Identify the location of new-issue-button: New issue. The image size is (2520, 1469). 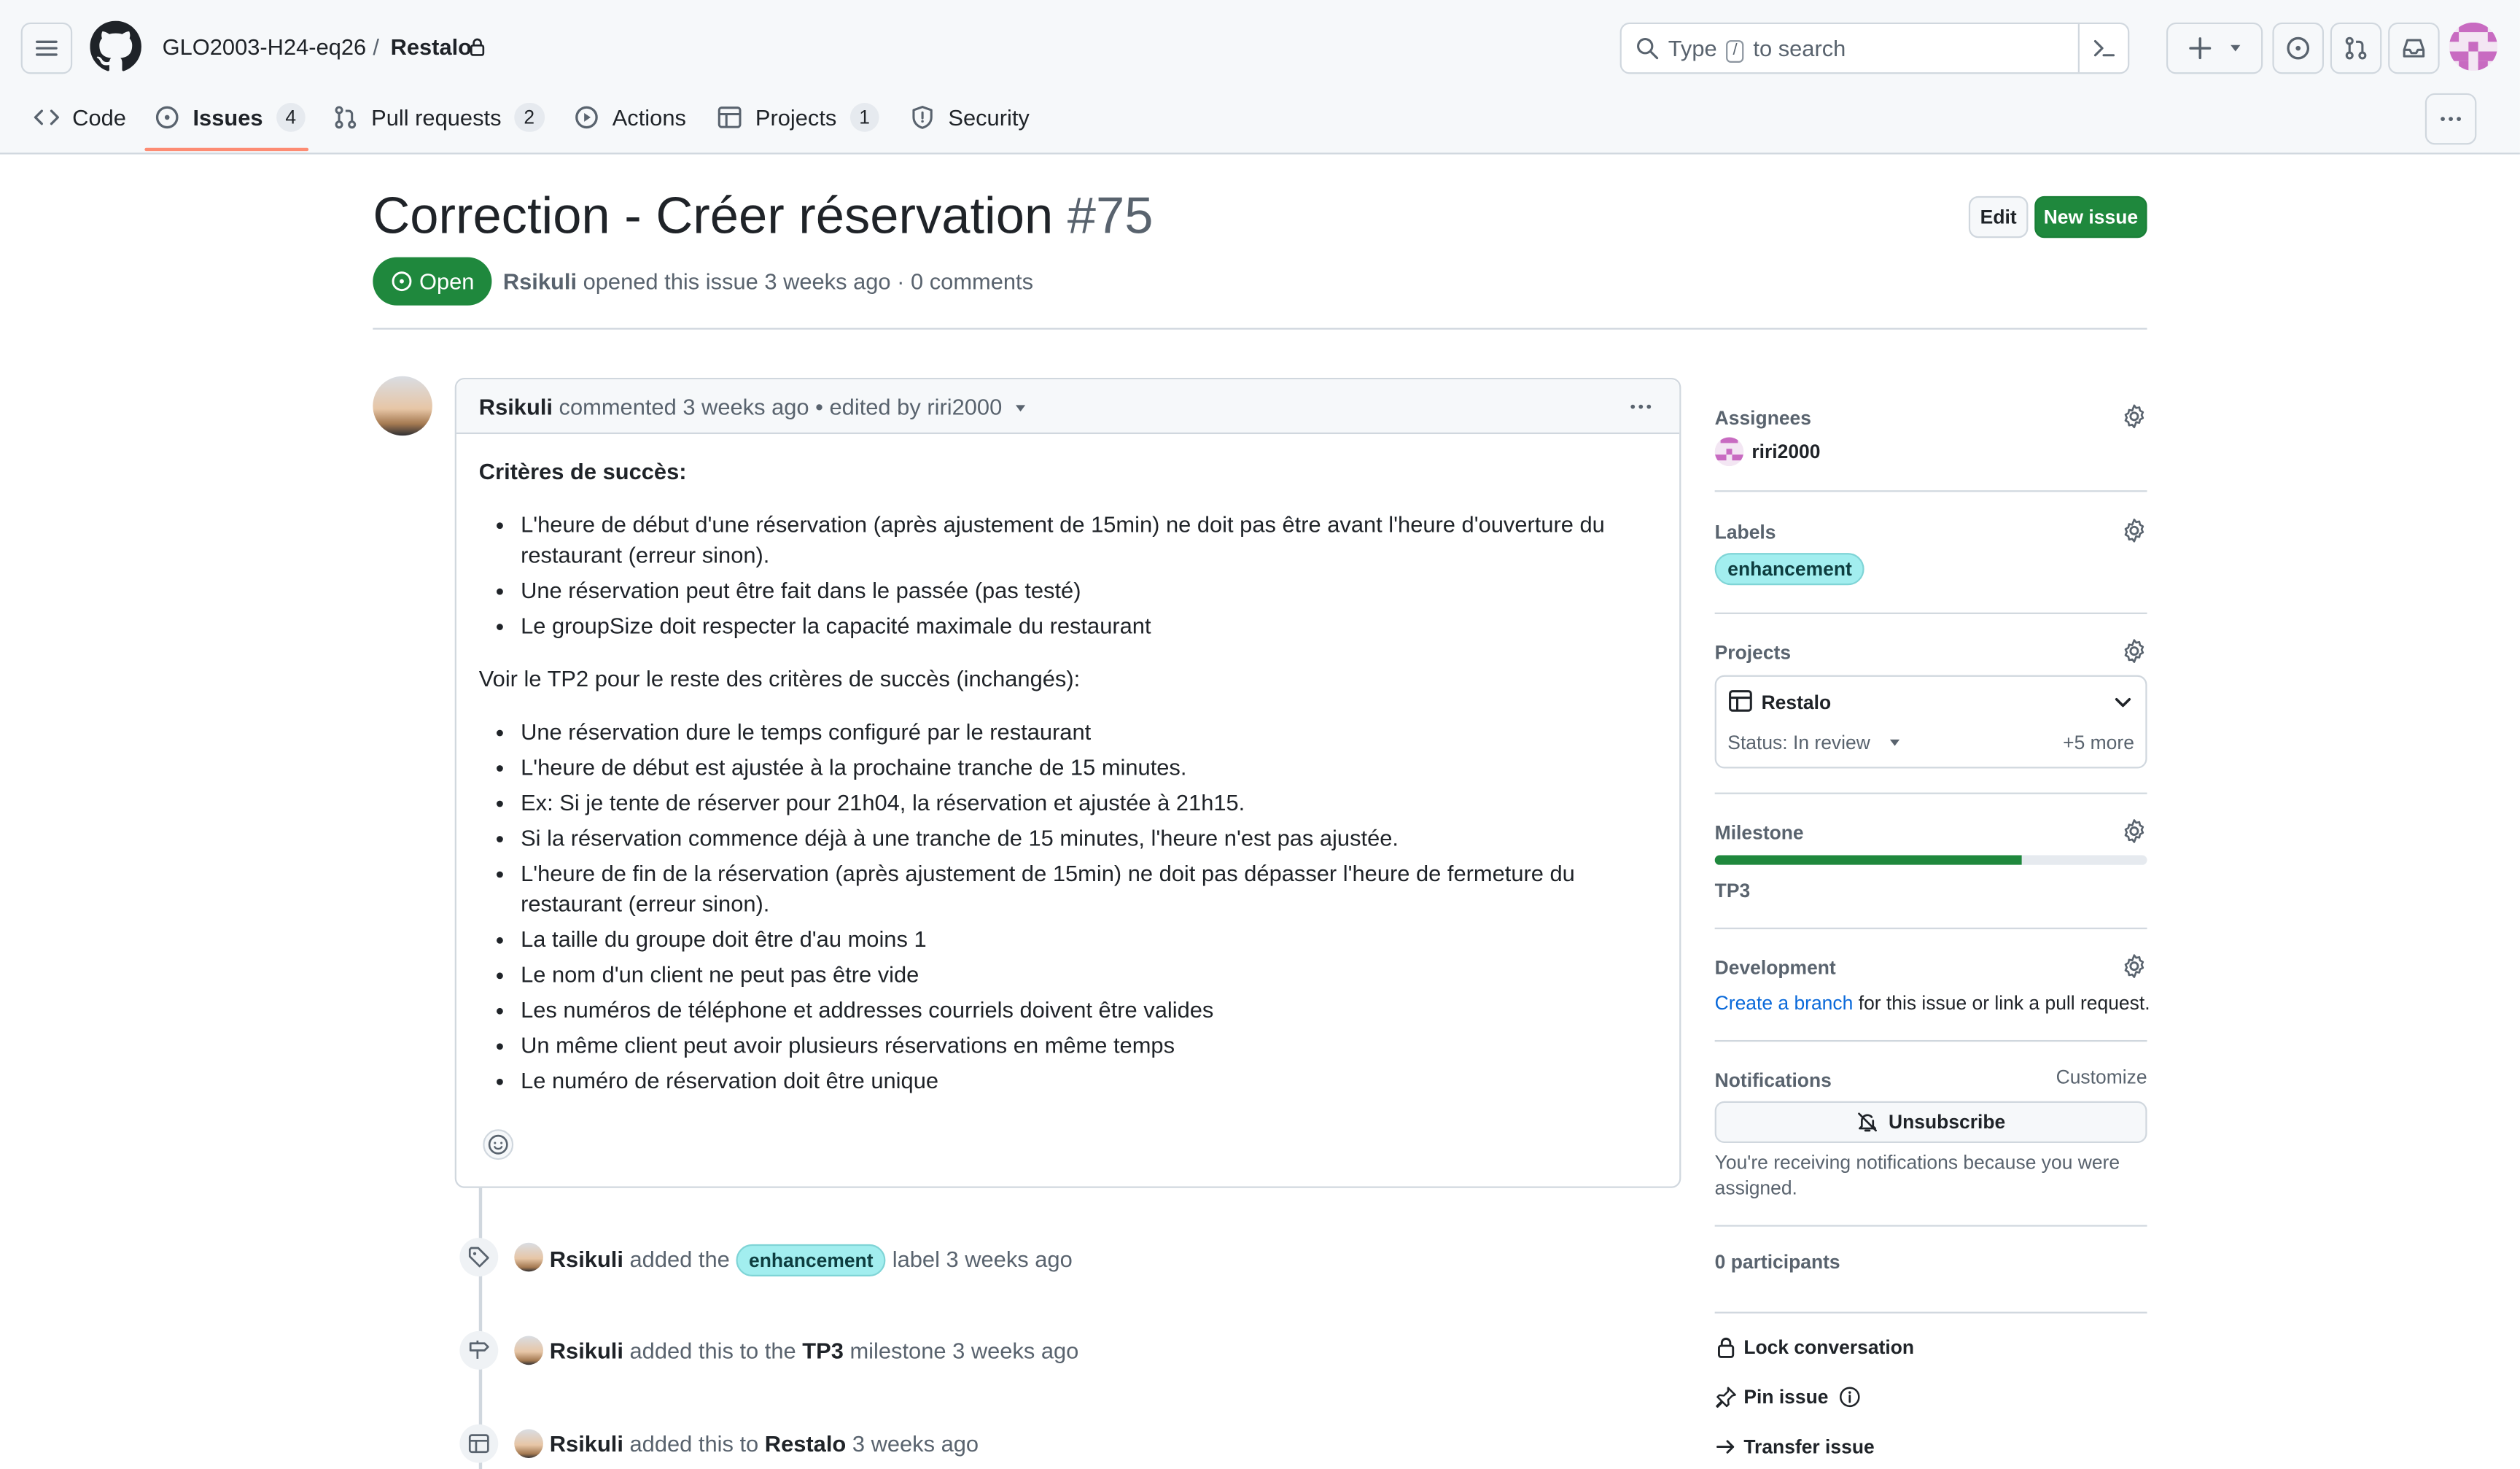
(2090, 217).